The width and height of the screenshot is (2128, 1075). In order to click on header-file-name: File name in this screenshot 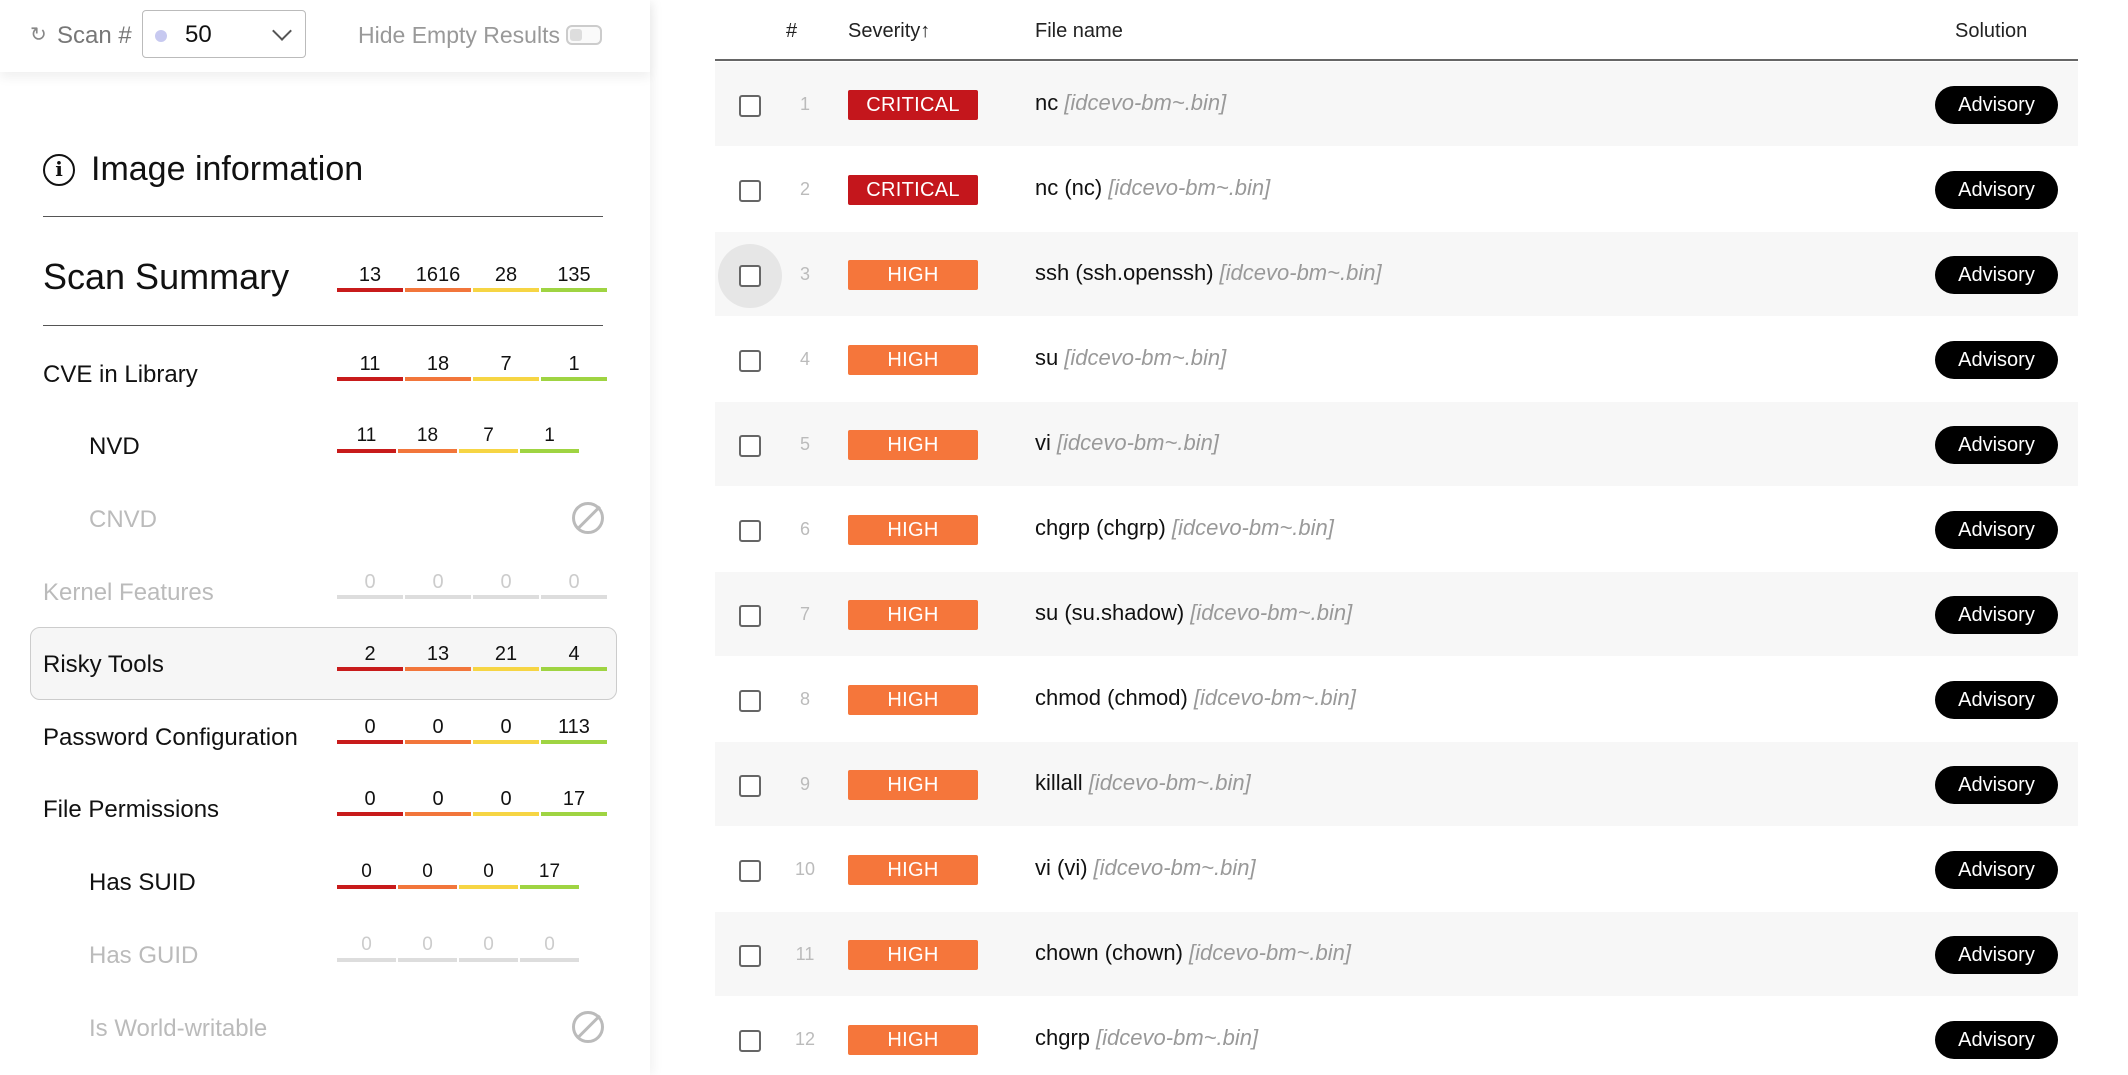, I will do `click(1079, 31)`.